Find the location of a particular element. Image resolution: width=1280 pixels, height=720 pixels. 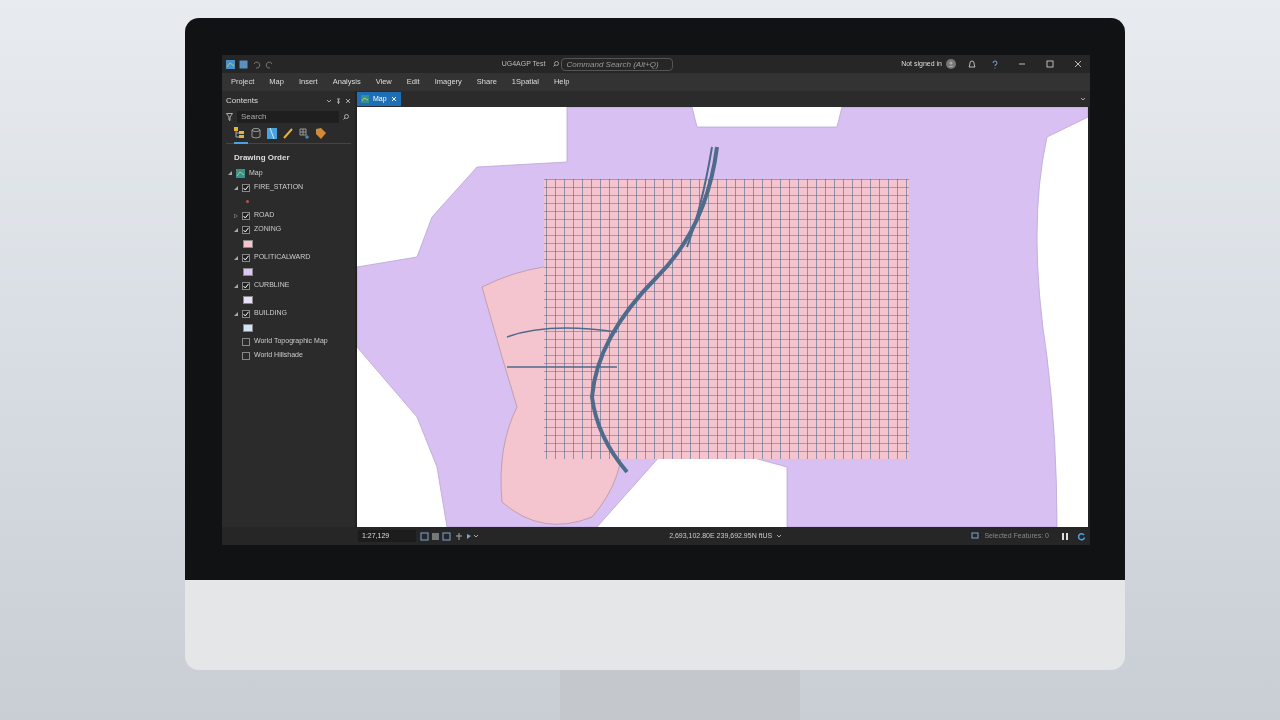

tab-indicator is located at coordinates (241, 143).